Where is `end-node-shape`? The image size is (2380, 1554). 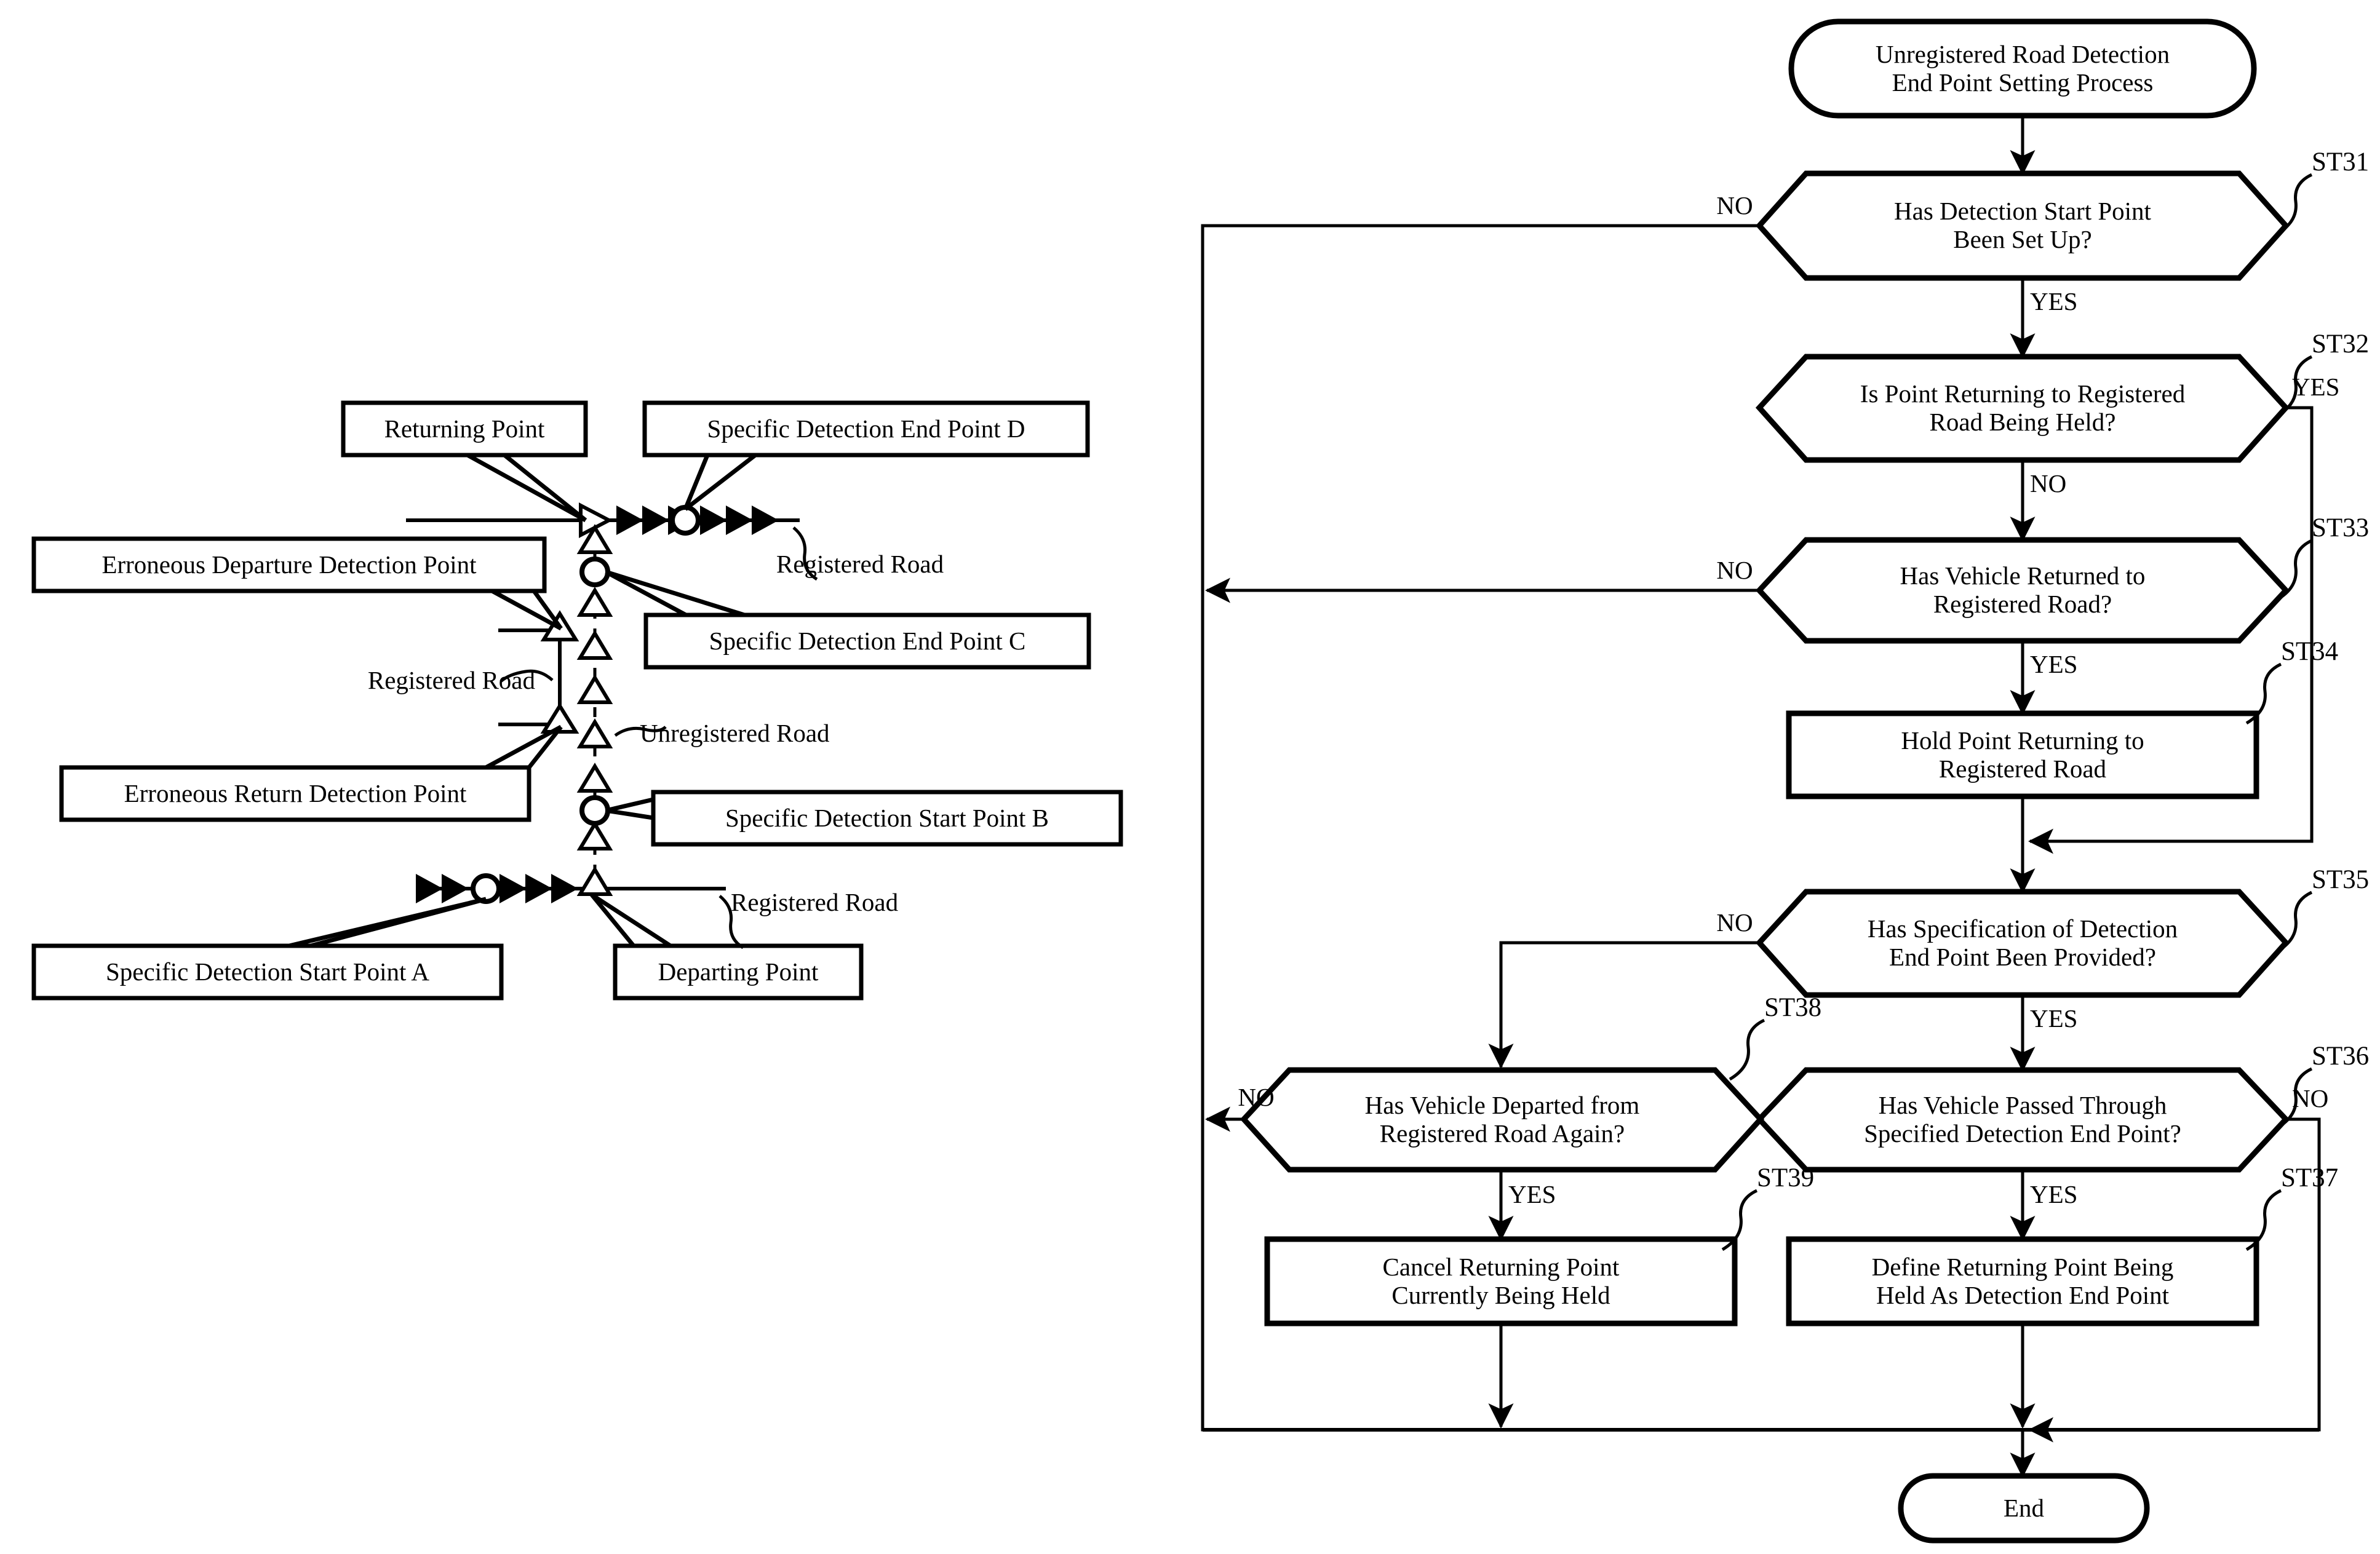 end-node-shape is located at coordinates (2024, 1509).